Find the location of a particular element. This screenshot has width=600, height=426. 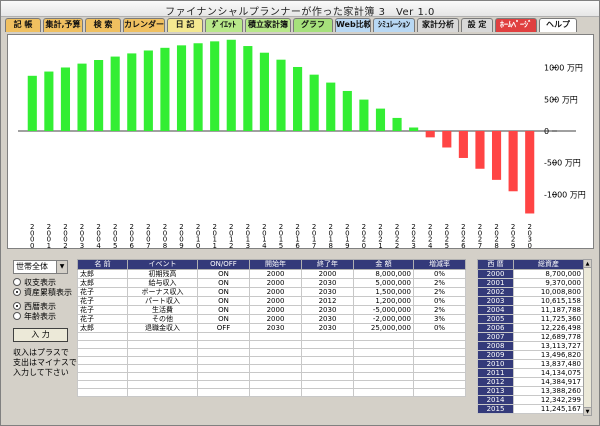

event-cell: -2,000,000 is located at coordinates (383, 319).